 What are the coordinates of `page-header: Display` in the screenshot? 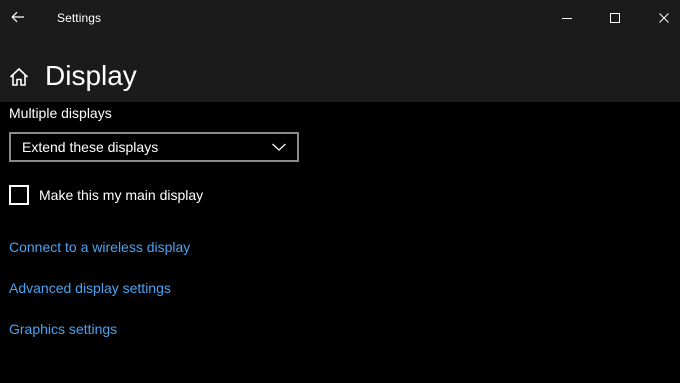 It's located at (340, 78).